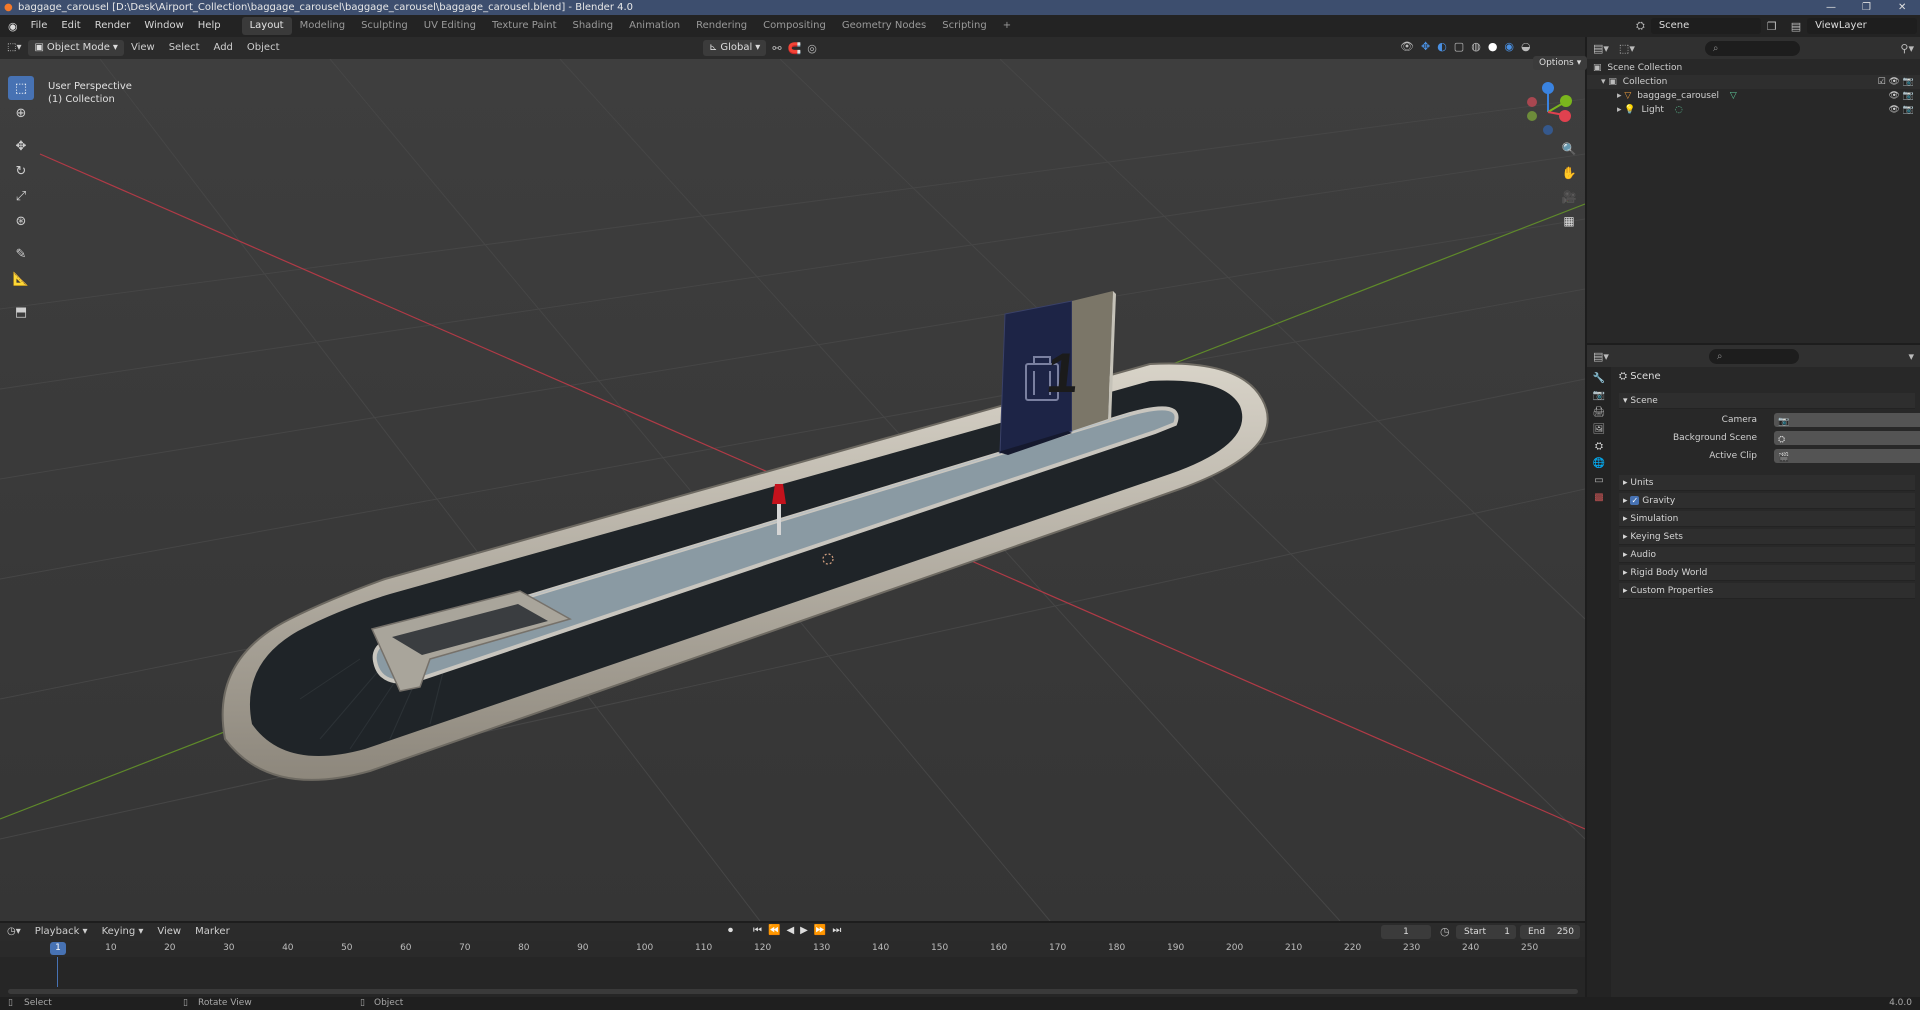 The height and width of the screenshot is (1010, 1920). Describe the element at coordinates (21, 312) in the screenshot. I see `add-cube-tool-icon: ⬒` at that location.